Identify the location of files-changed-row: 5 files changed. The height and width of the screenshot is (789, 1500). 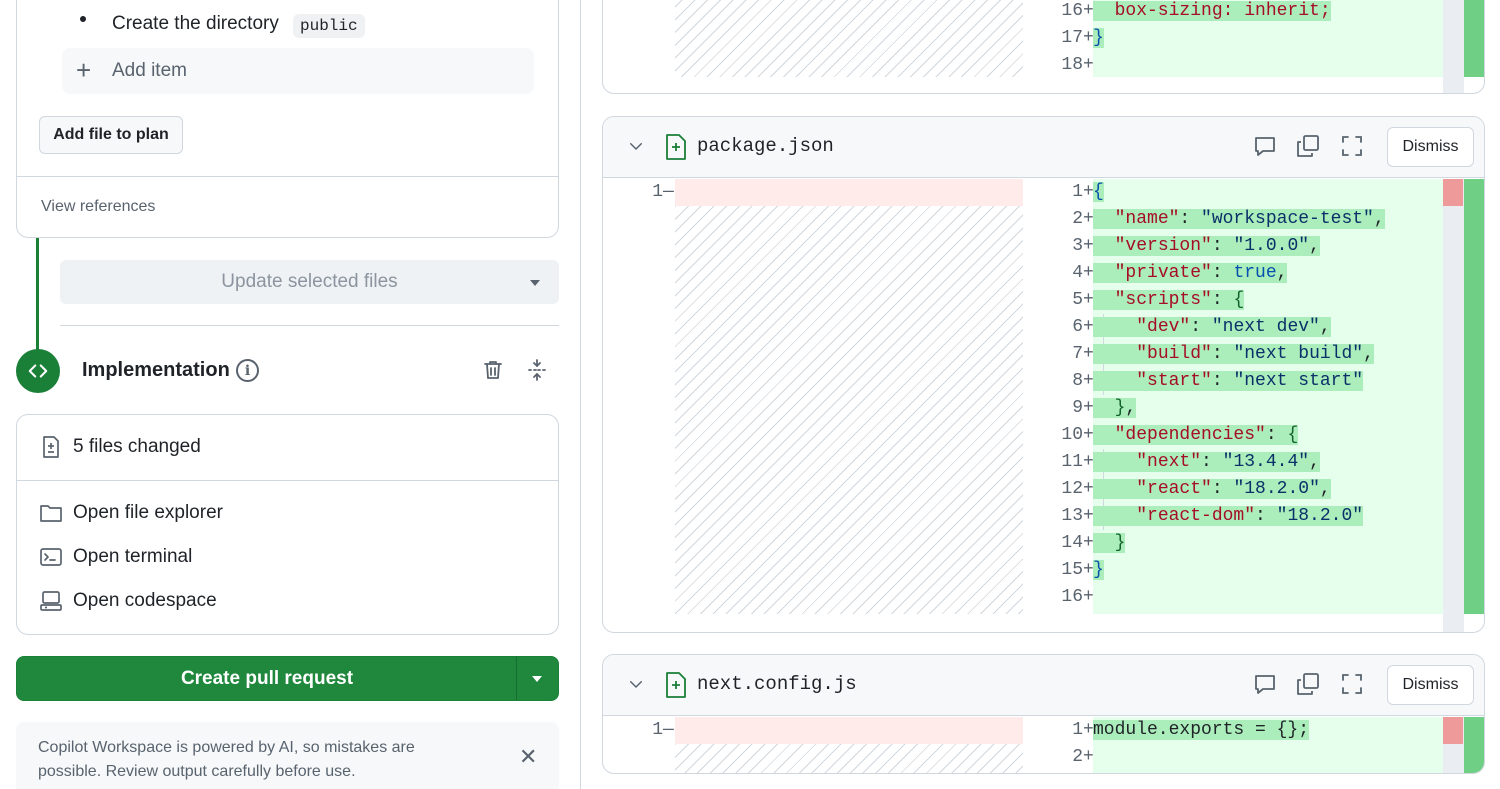
(120, 447).